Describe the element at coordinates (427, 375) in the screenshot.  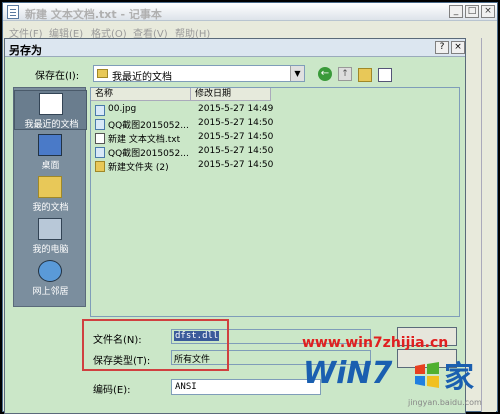
I see `windows-logo-icon` at that location.